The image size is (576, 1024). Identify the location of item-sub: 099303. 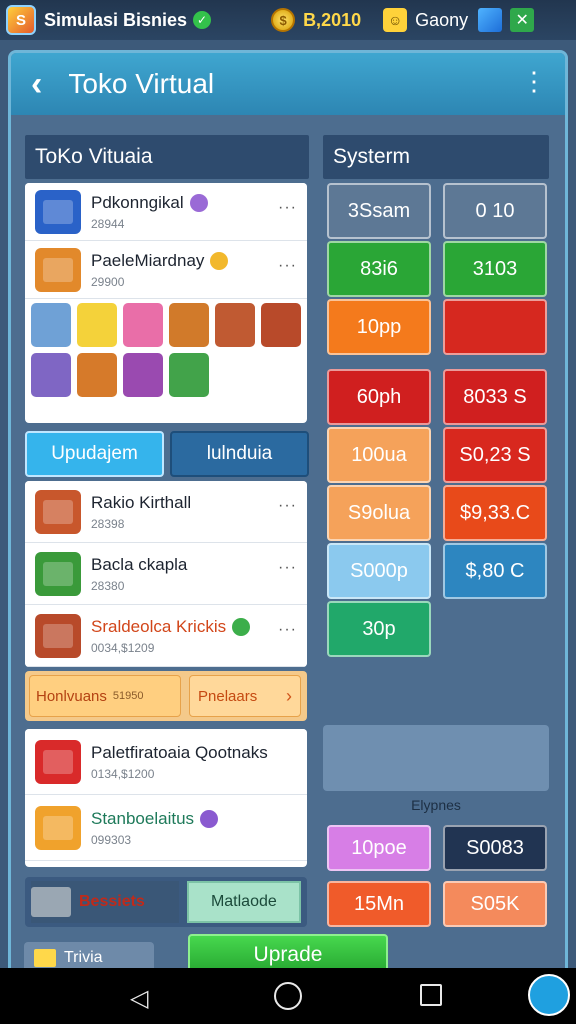
(111, 839).